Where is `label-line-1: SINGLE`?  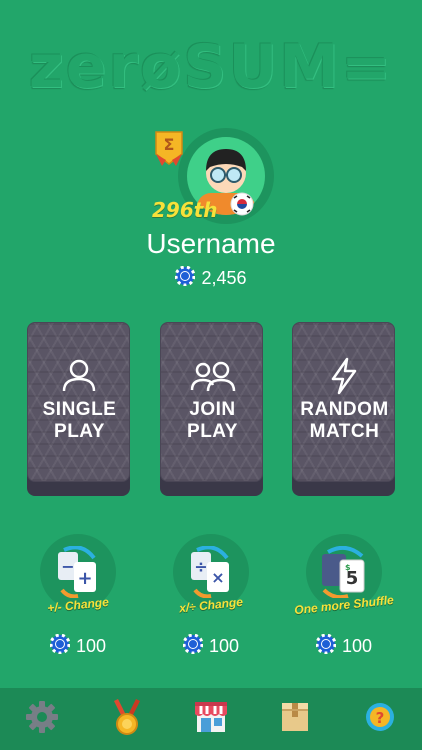
label-line-1: SINGLE is located at coordinates (79, 409).